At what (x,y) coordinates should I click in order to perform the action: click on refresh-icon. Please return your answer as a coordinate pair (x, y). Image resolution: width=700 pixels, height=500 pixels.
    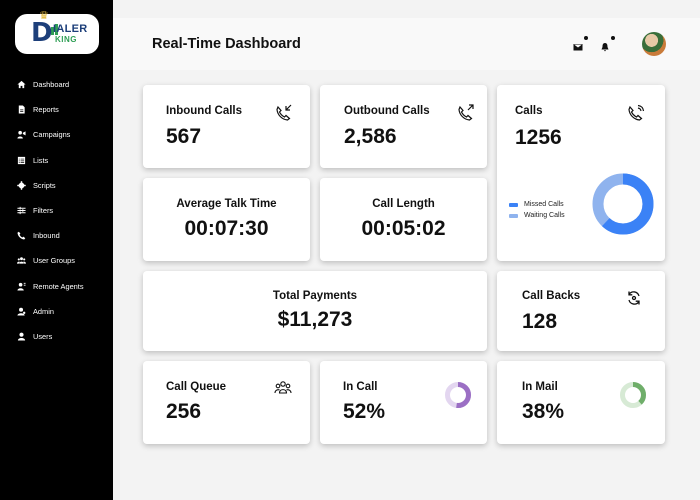
    Looking at the image, I should click on (634, 298).